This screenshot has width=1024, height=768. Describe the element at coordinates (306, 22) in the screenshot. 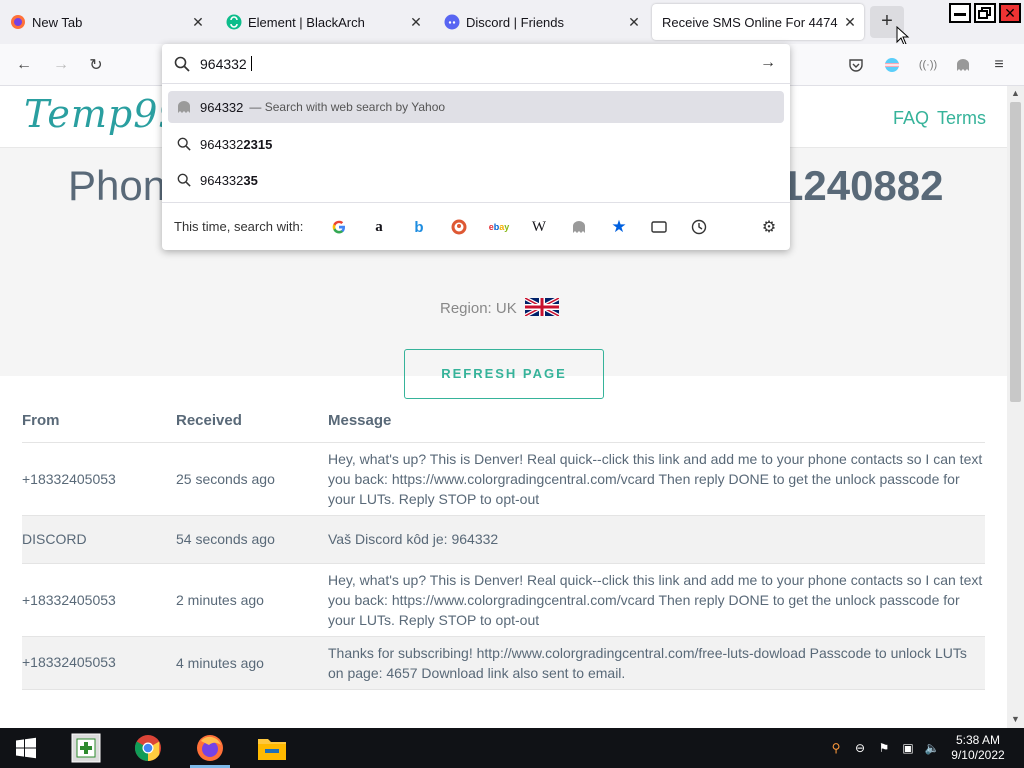

I see `tab-label: Element | BlackArch` at that location.